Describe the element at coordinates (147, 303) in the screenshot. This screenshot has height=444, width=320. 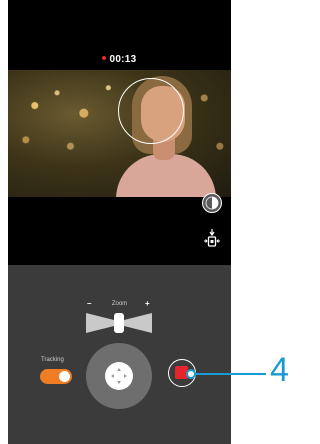
I see `zoom-plus-label: +` at that location.